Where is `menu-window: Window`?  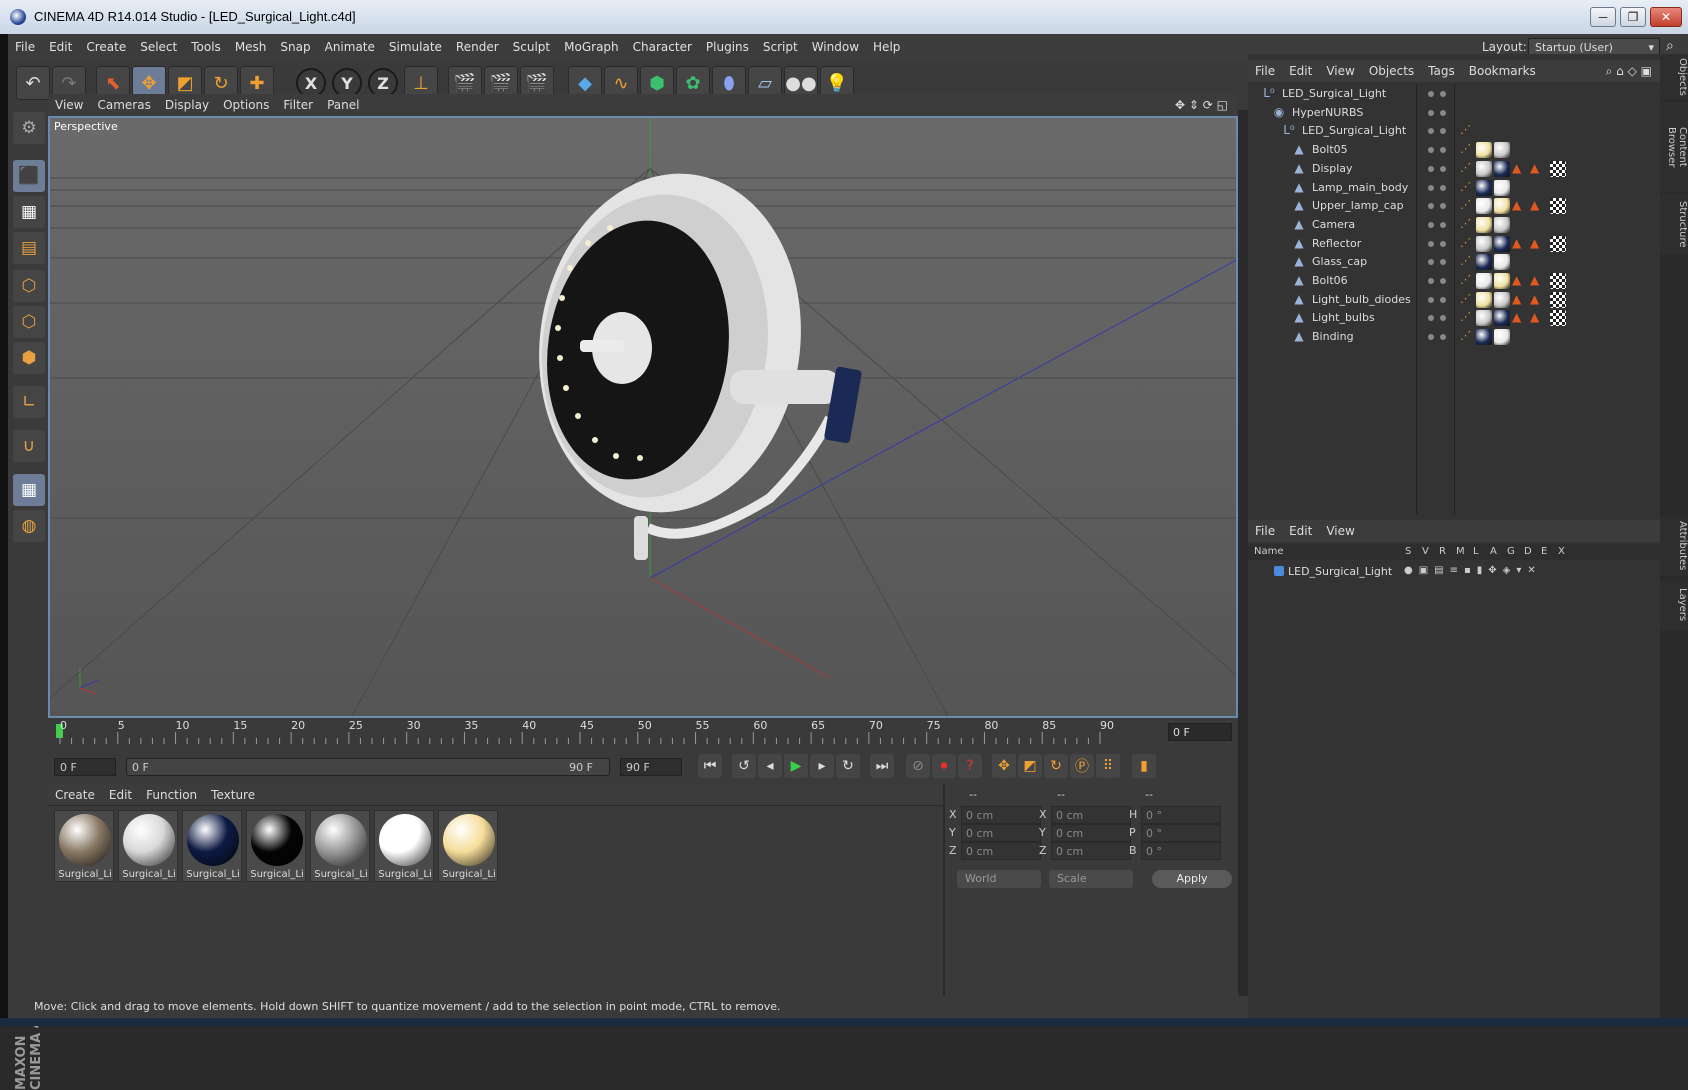
menu-window: Window is located at coordinates (835, 44).